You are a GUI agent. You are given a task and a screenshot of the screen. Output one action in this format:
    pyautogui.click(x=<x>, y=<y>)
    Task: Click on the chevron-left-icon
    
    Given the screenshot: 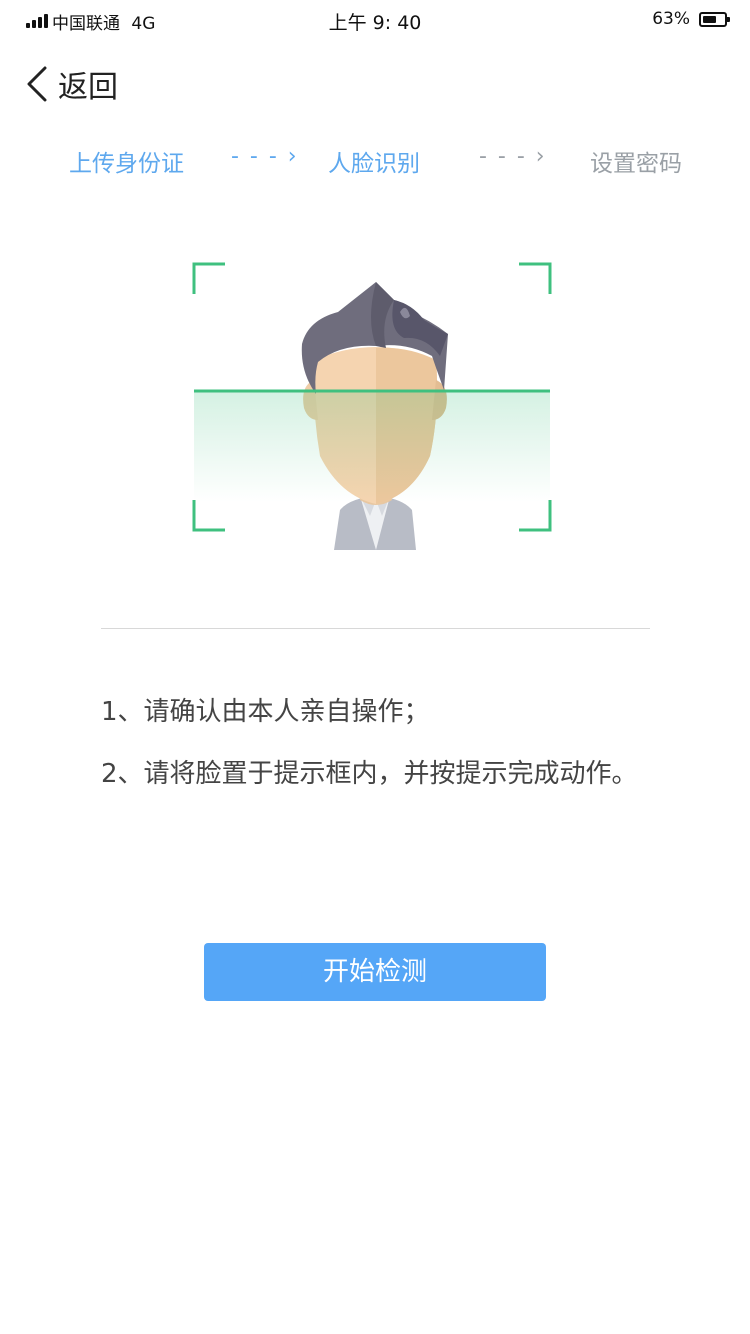 What is the action you would take?
    pyautogui.click(x=37, y=84)
    